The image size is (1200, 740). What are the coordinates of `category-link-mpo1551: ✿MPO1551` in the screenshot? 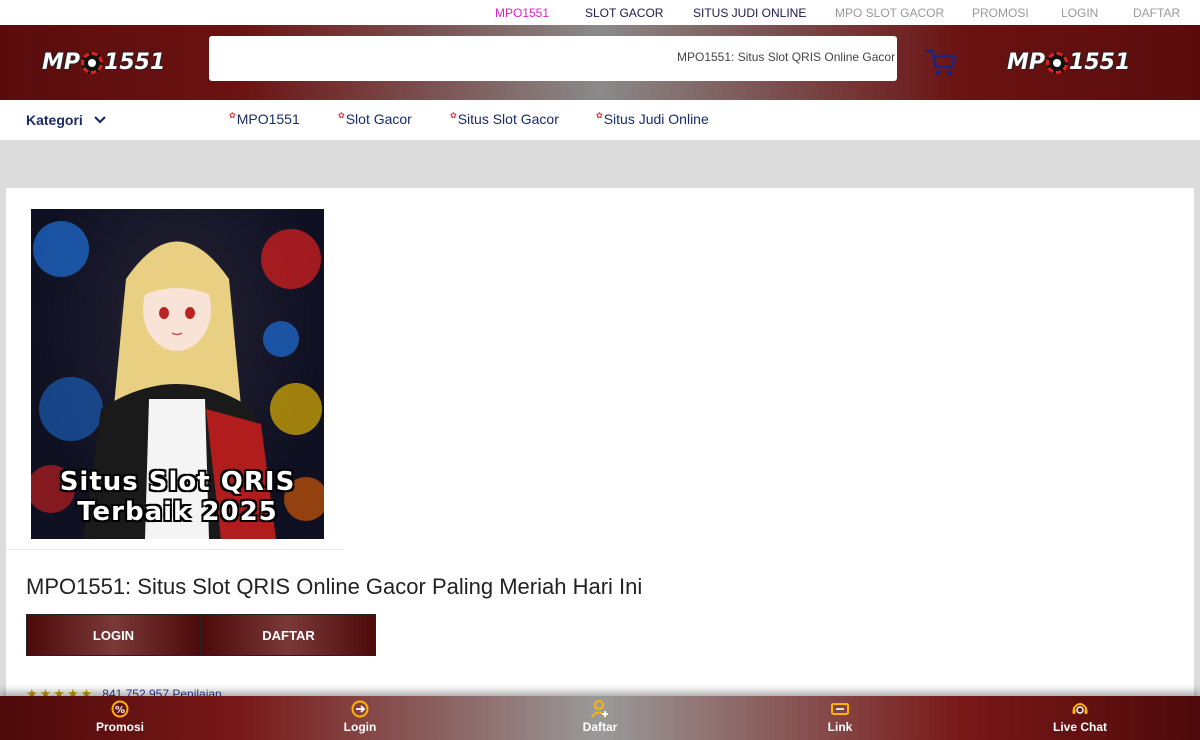 It's located at (264, 119).